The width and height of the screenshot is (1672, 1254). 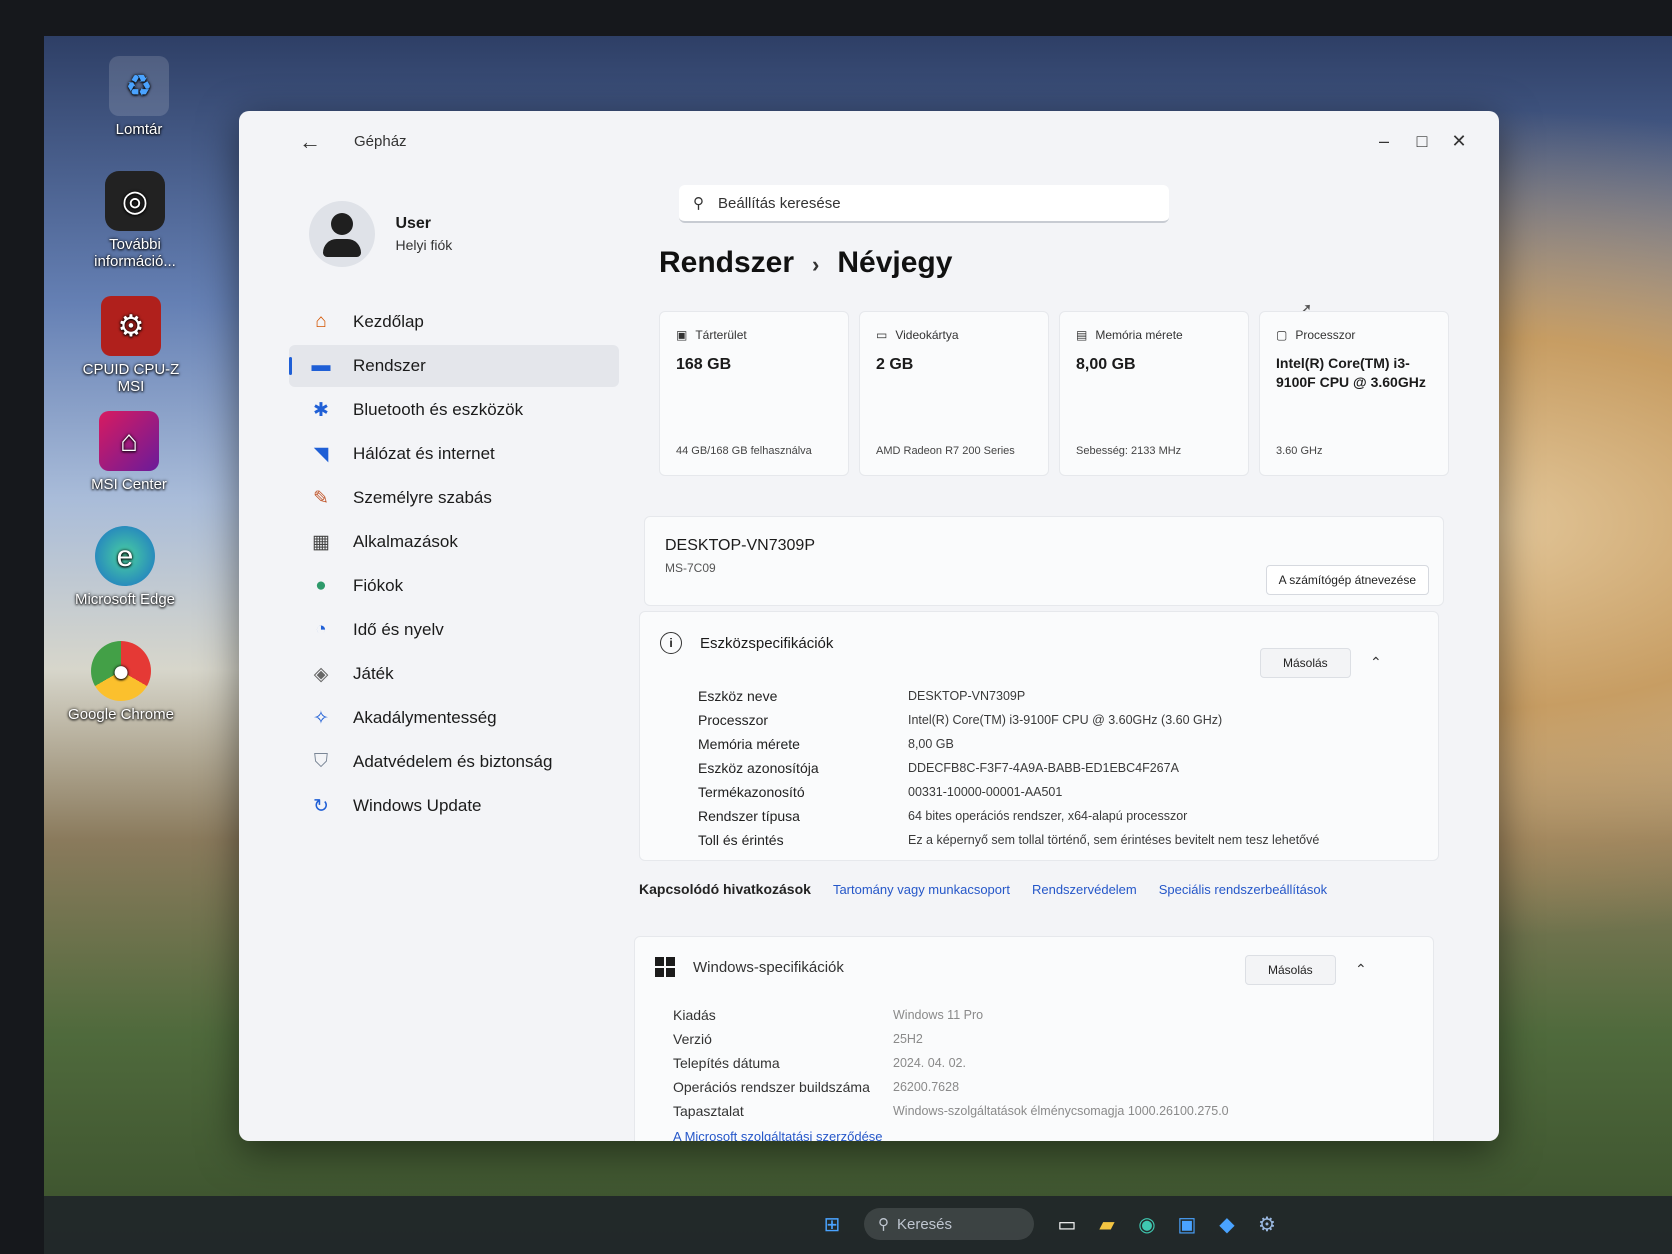 I want to click on edge-taskbar-icon: ◉, so click(x=1147, y=1224).